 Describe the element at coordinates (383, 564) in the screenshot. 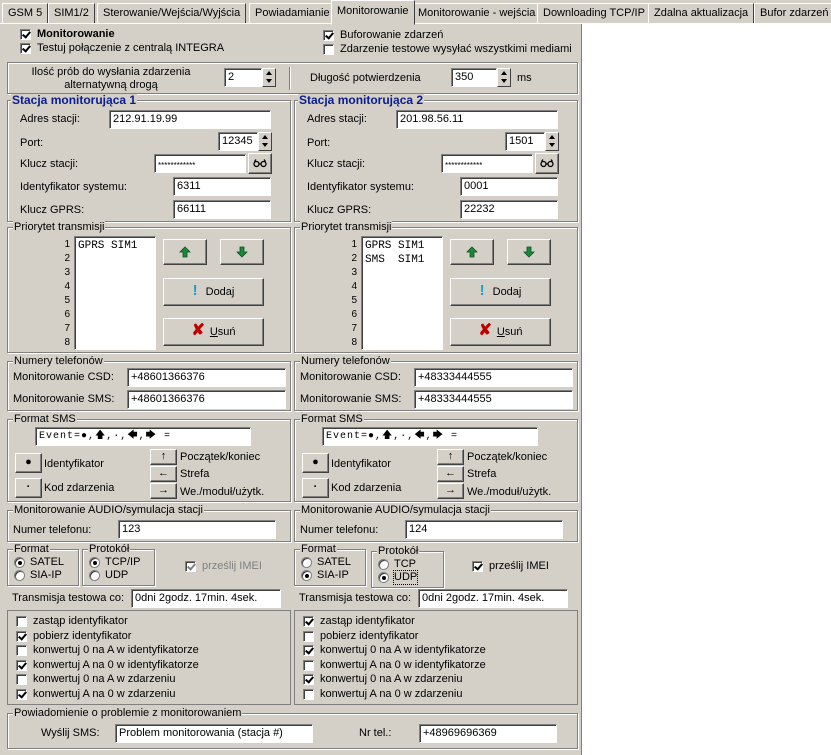

I see `protocol-tcp-radio` at that location.